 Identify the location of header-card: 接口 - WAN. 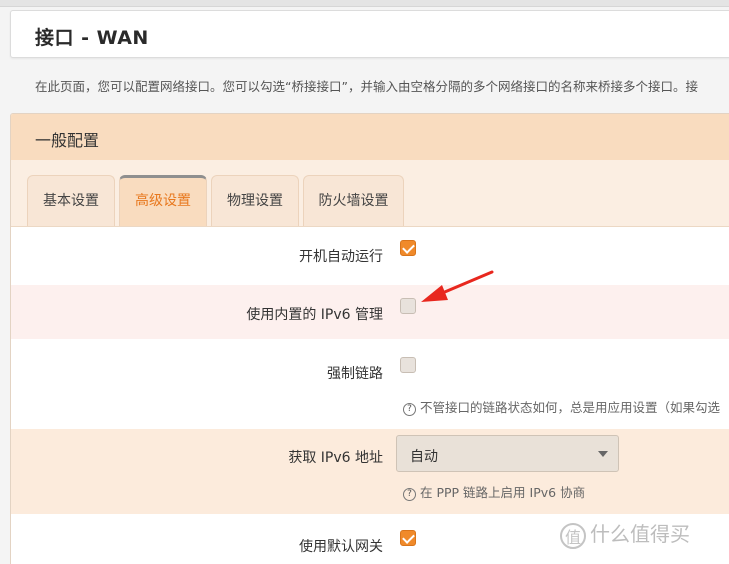
(369, 34).